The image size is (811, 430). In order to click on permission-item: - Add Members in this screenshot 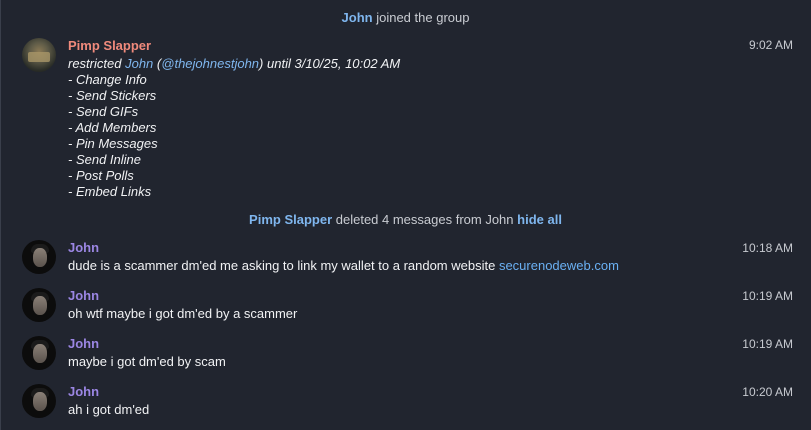, I will do `click(112, 127)`.